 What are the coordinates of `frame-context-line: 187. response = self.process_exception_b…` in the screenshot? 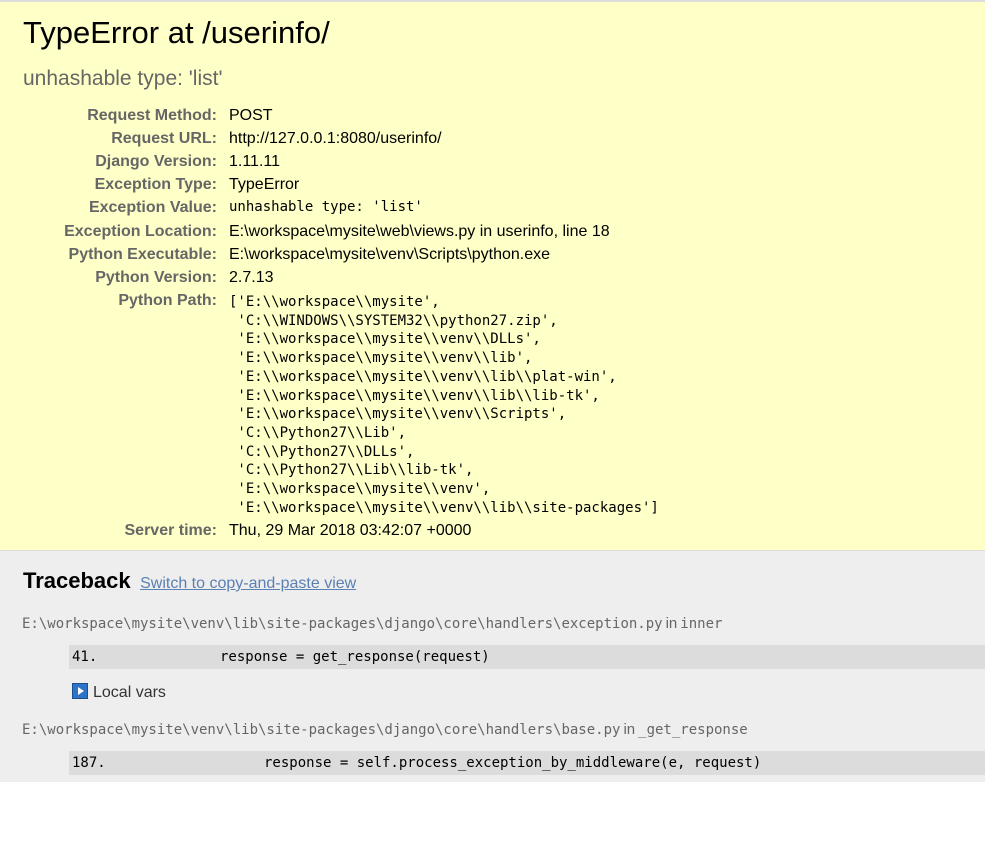 It's located at (527, 763).